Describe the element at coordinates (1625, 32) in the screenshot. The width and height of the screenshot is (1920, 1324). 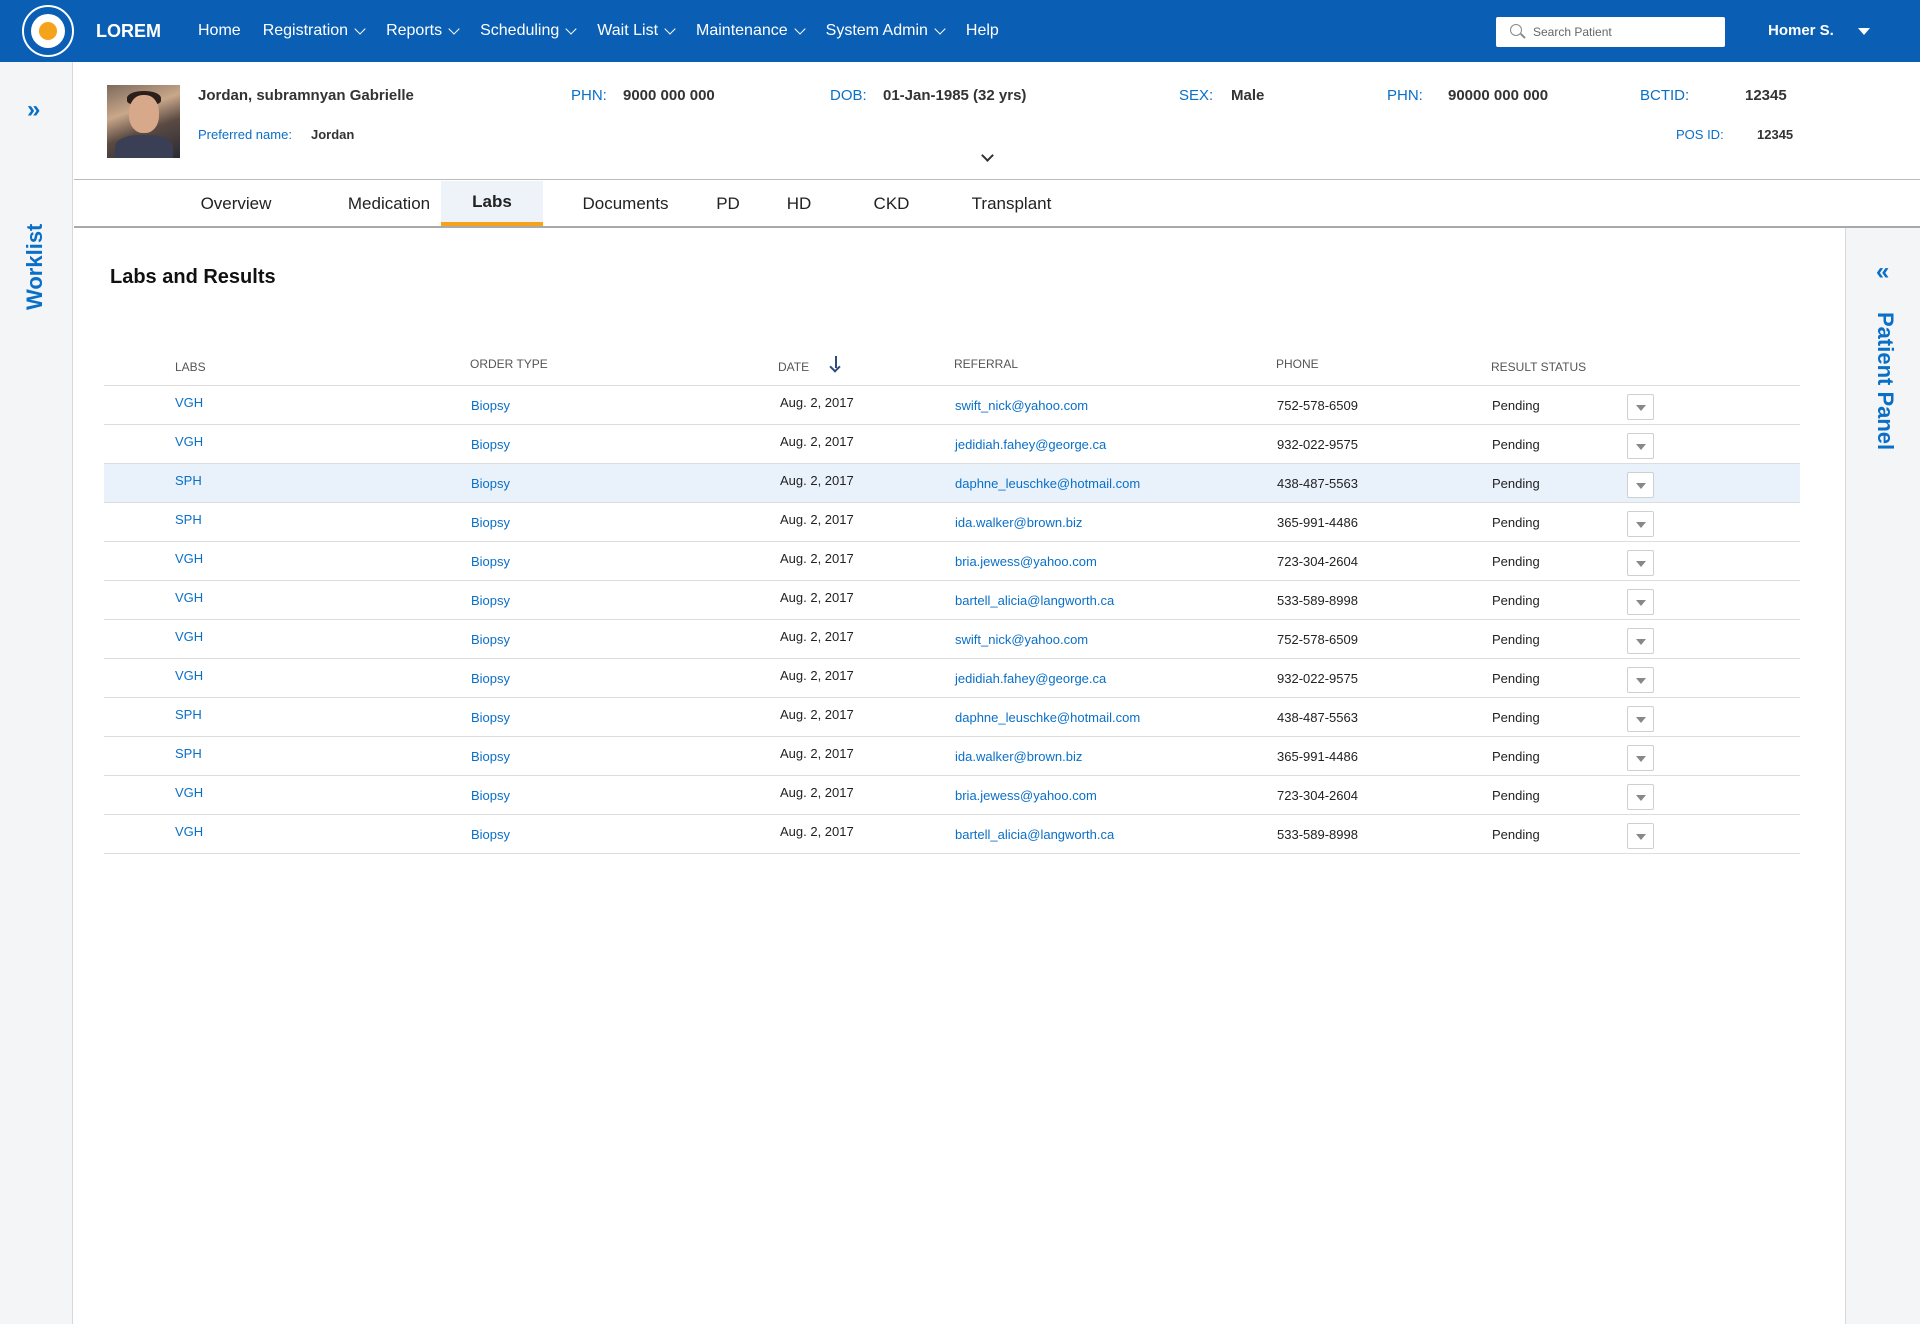
I see `search-patient-input` at that location.